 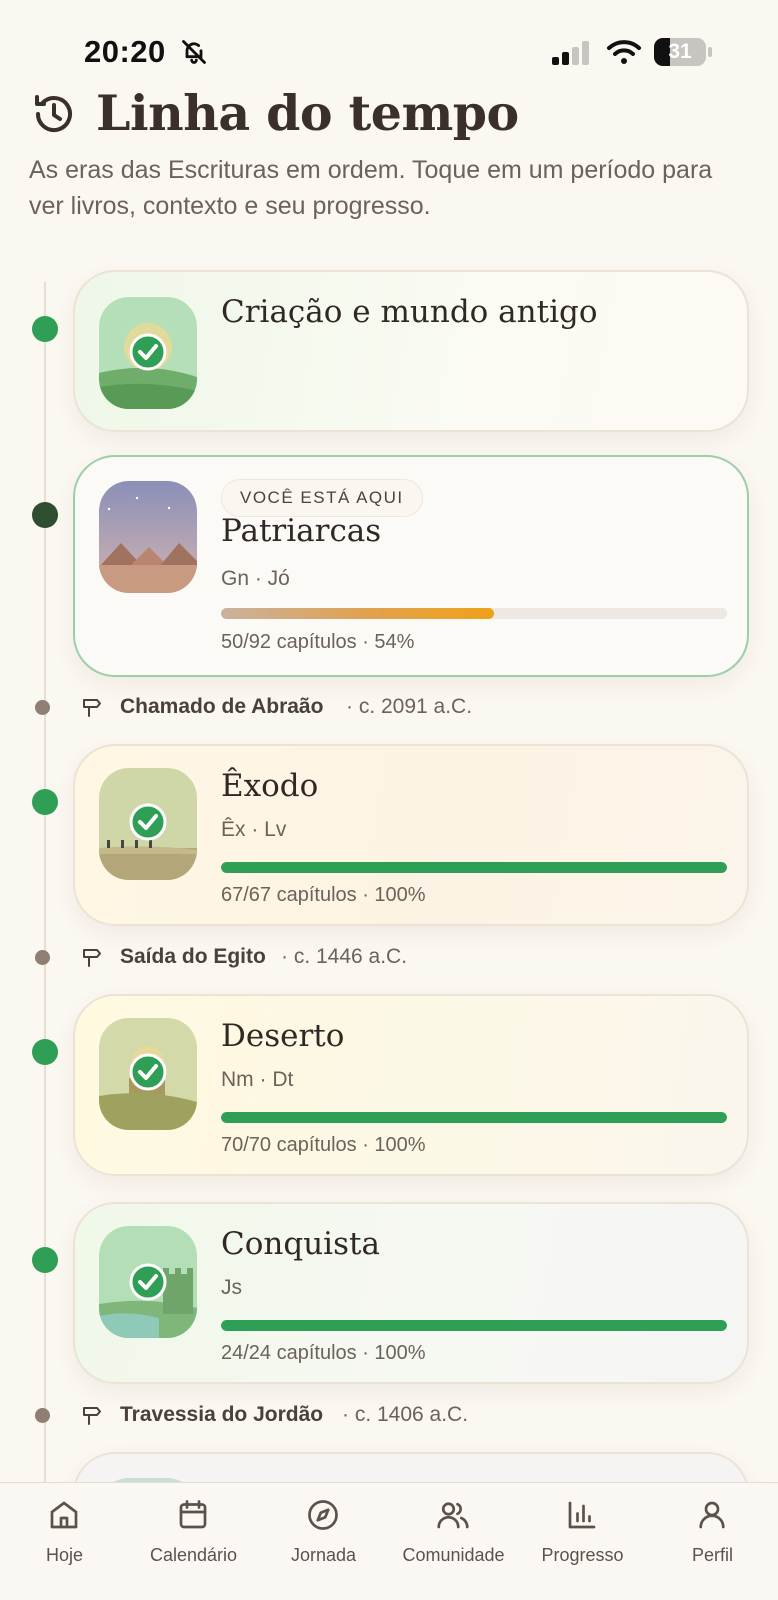 I want to click on progress-text: 50/92 capítulos · 54%, so click(x=318, y=642).